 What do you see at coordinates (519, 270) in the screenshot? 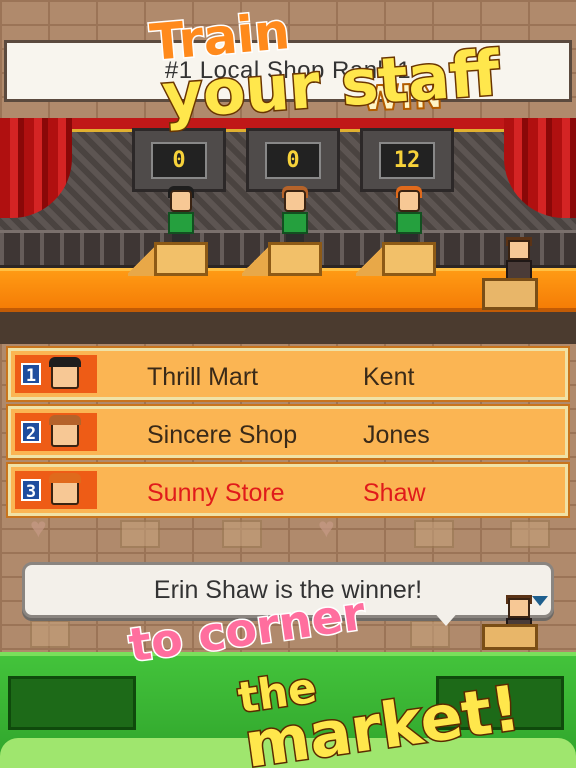
I see `announcer-suit` at bounding box center [519, 270].